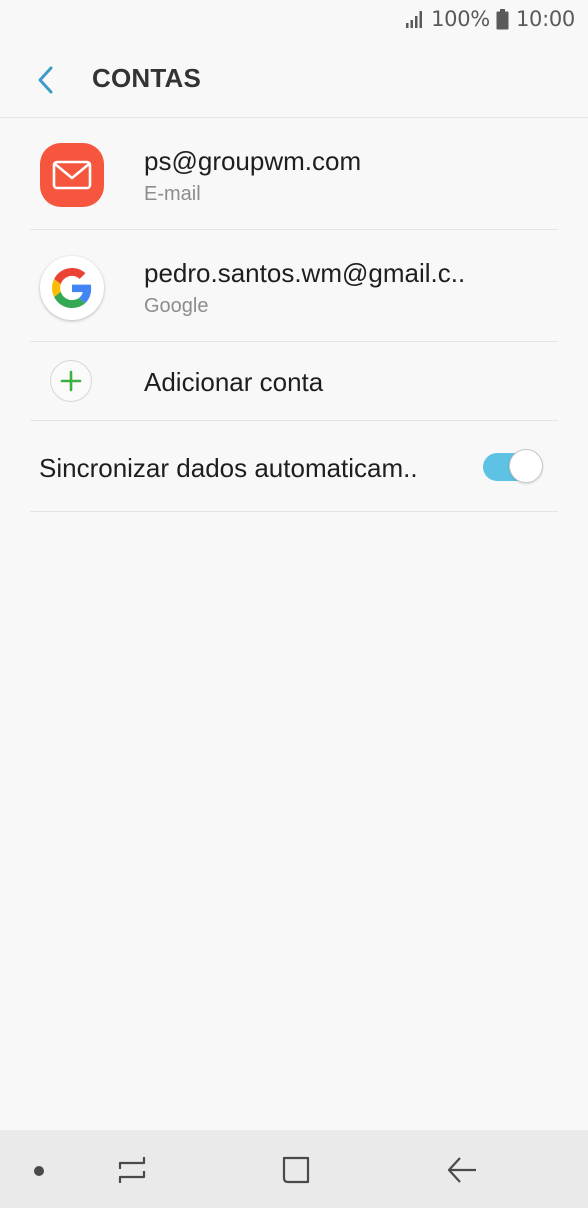  I want to click on nav-dot-icon, so click(39, 1171).